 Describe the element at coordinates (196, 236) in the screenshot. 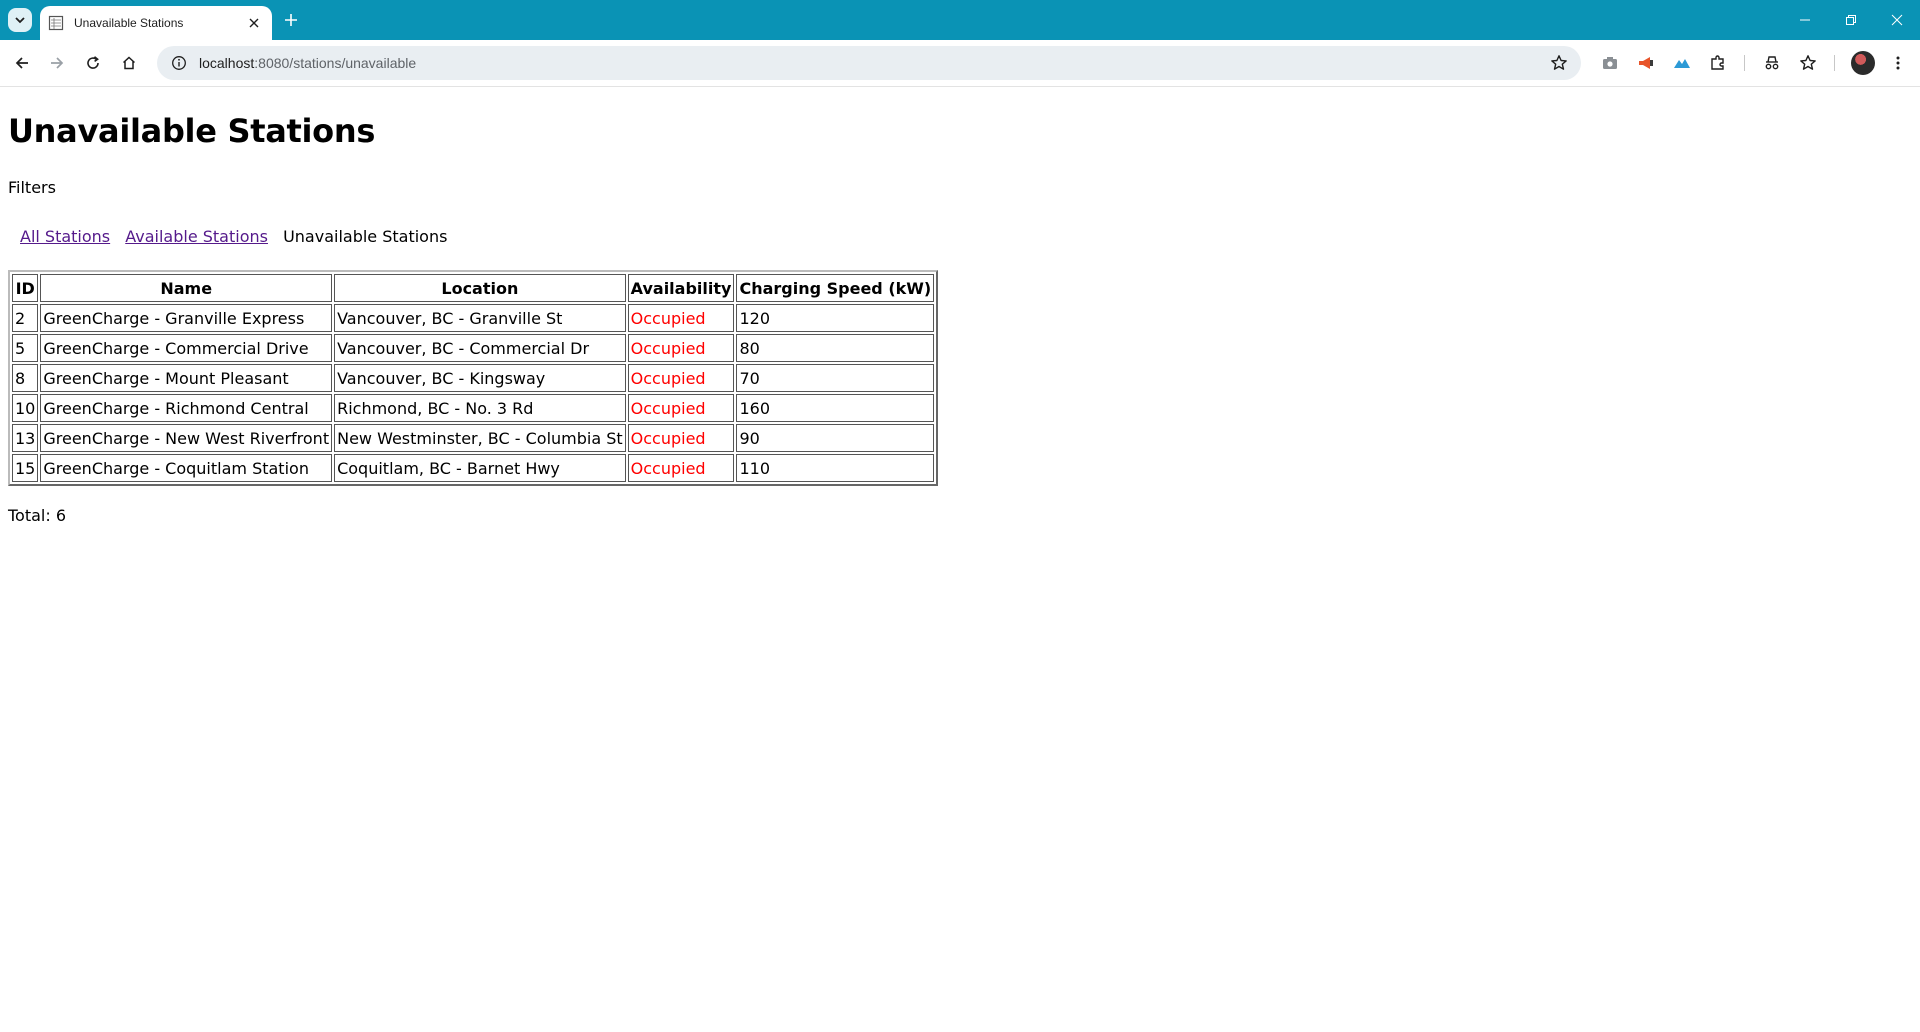

I see `filter-link-available-stations: Available Stations` at that location.